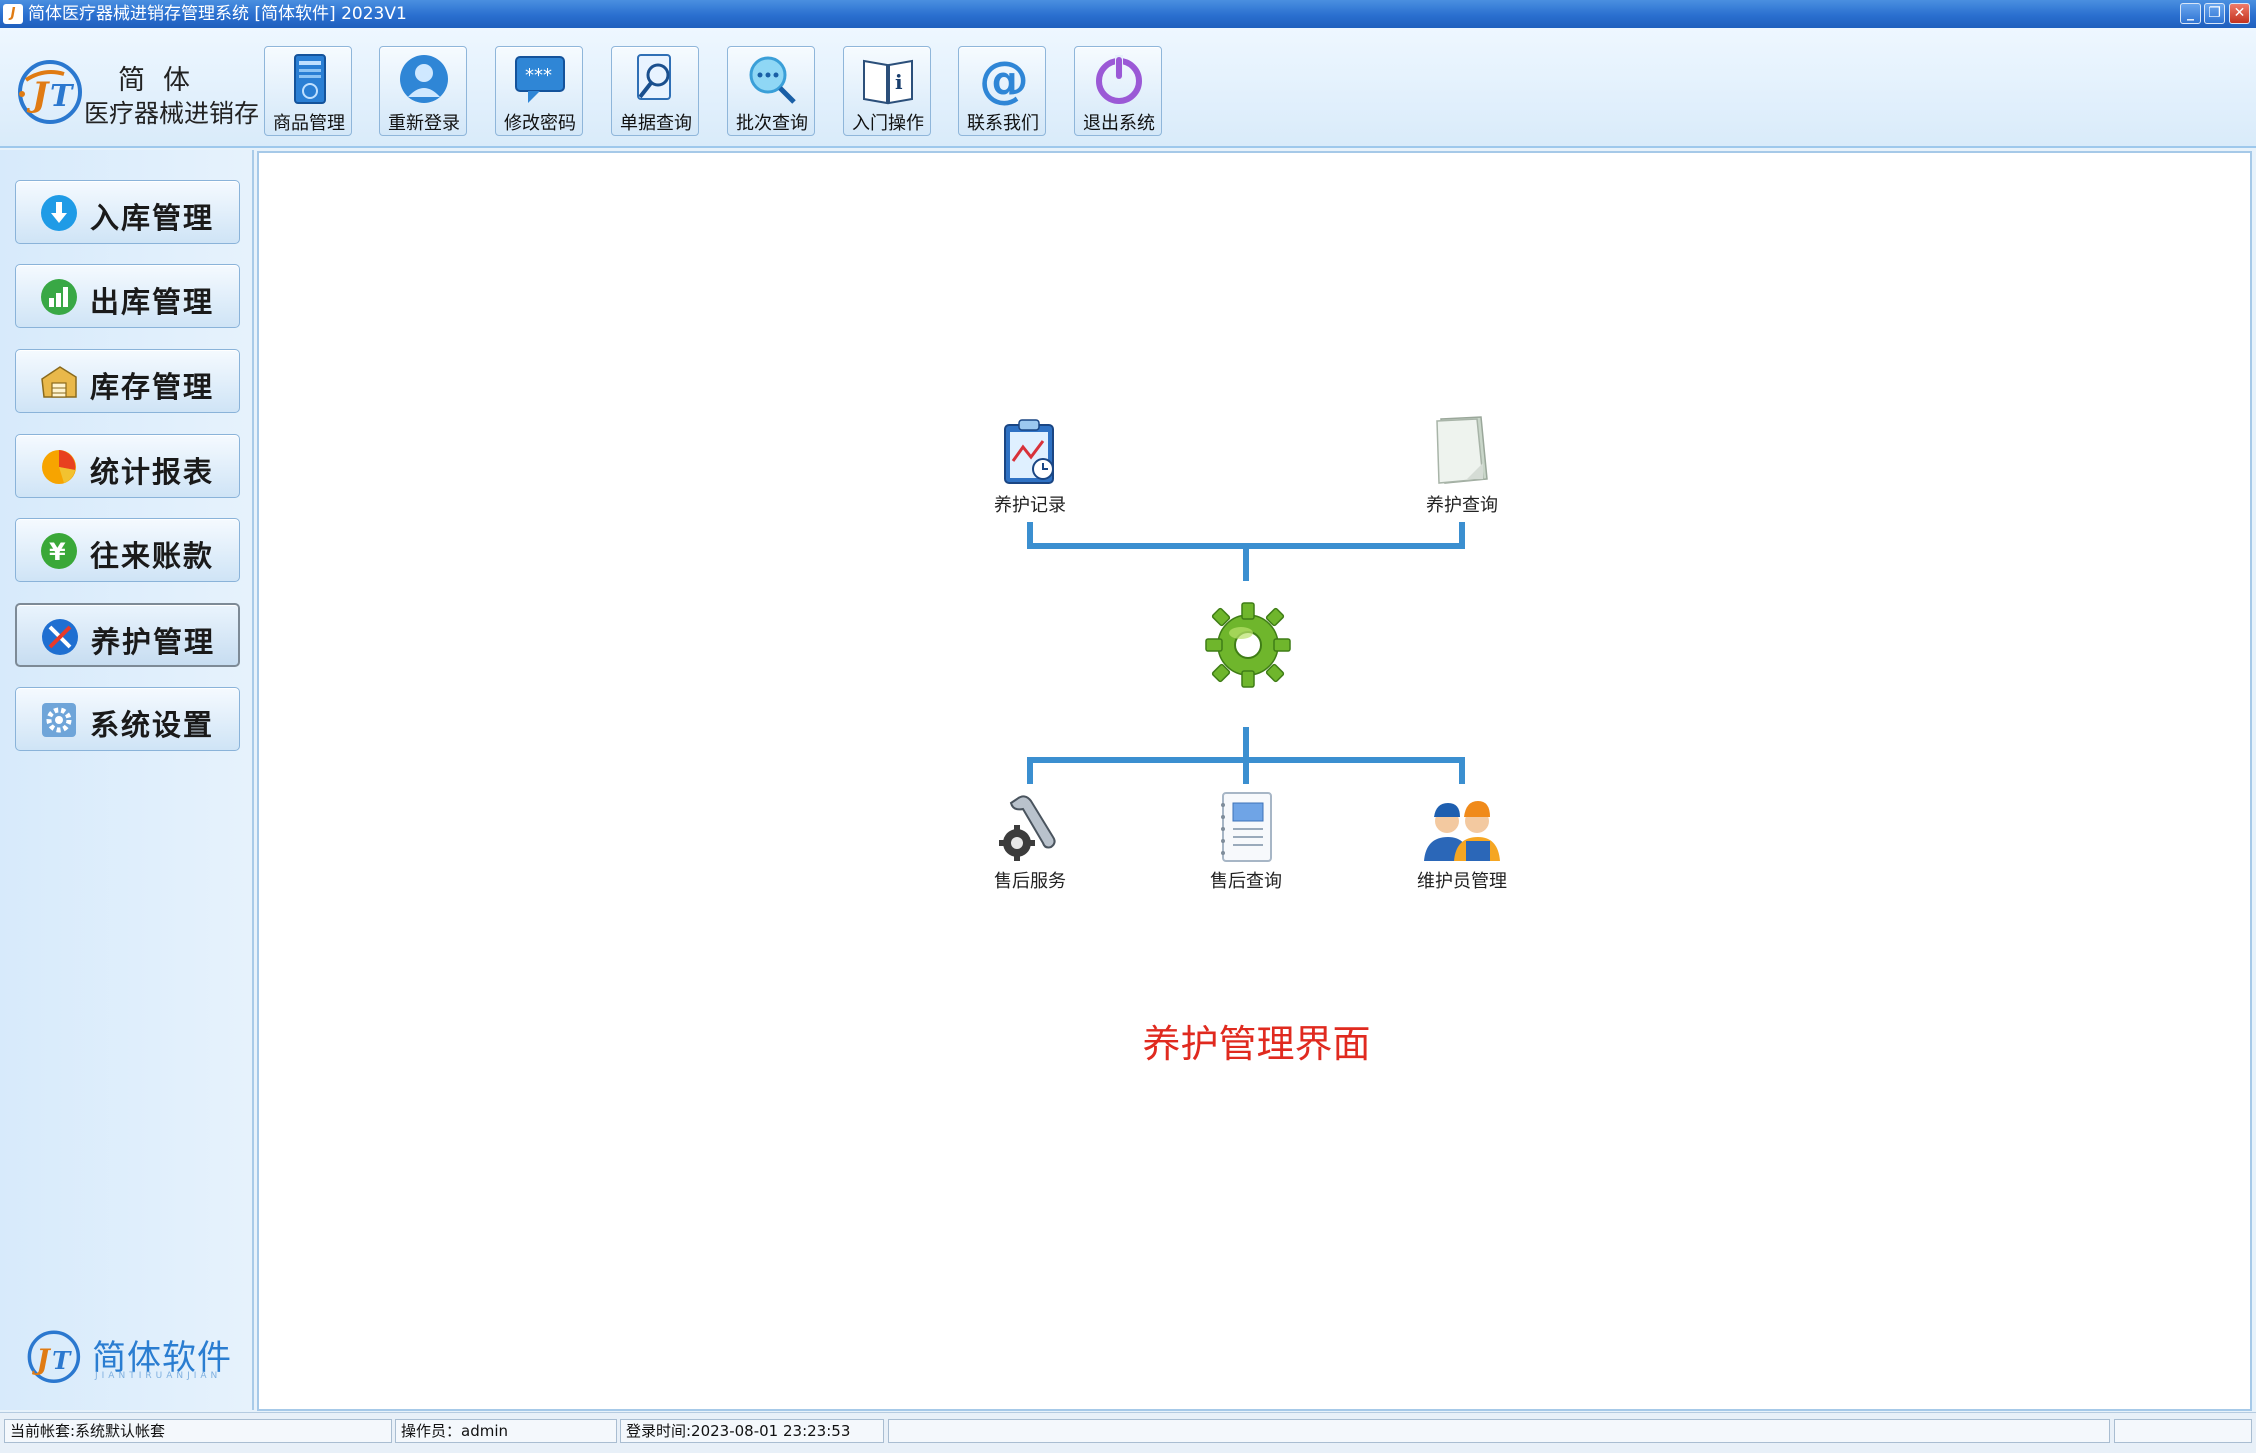 This screenshot has height=1453, width=2256. I want to click on maintenance-record-label: 养护记录, so click(1030, 505).